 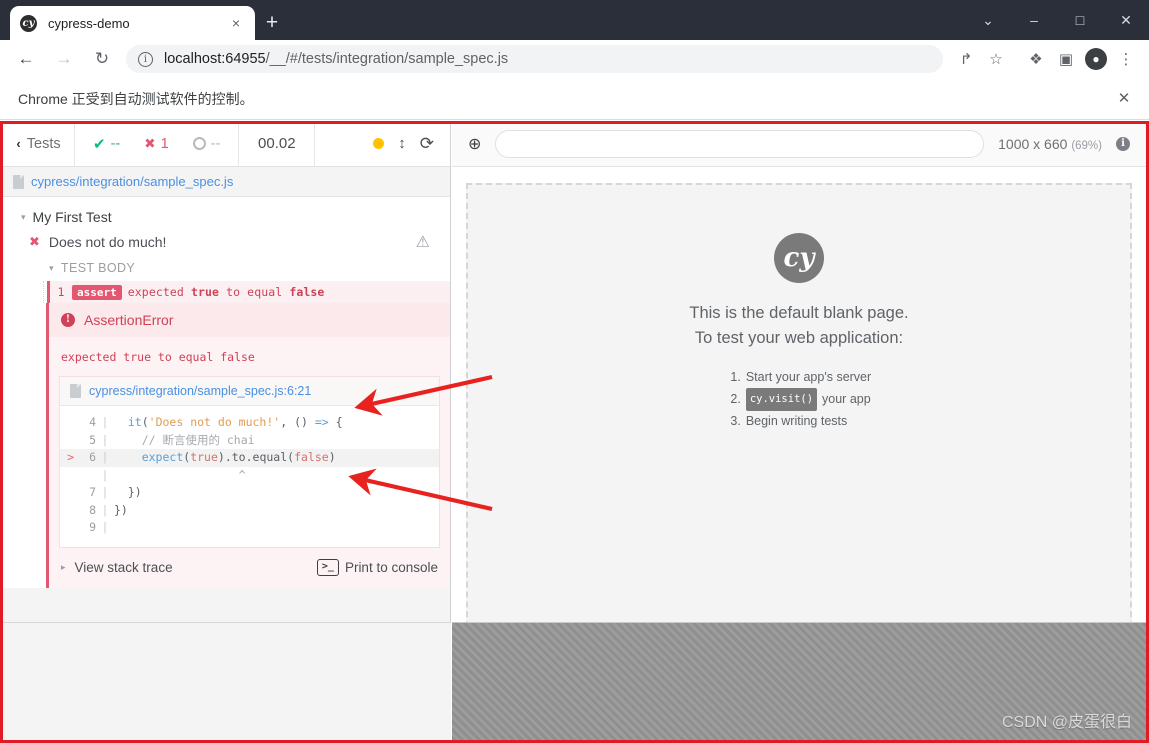 What do you see at coordinates (132, 23) in the screenshot?
I see `browser-tab: cy cypress-demo ×` at bounding box center [132, 23].